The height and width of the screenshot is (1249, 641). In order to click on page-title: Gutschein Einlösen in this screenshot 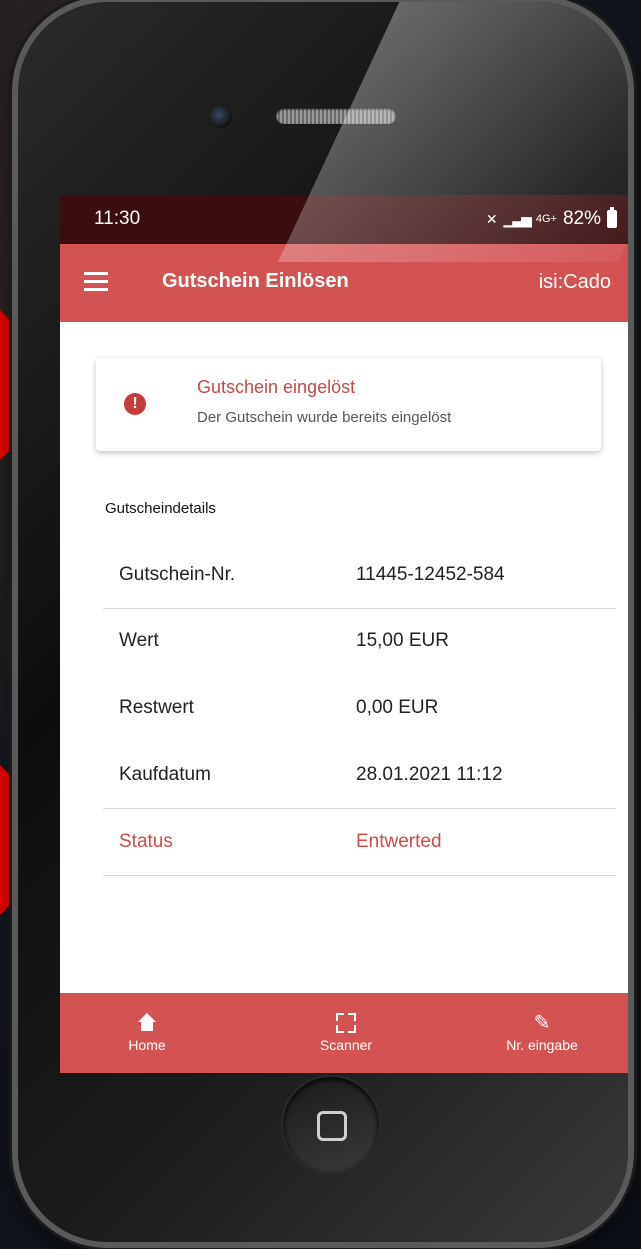, I will do `click(255, 281)`.